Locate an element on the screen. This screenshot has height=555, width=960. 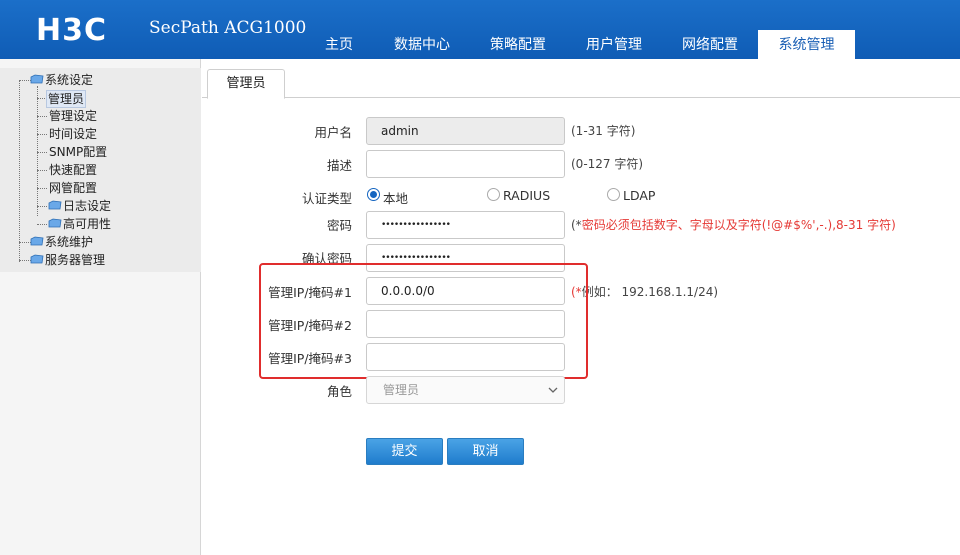
username-field: admin is located at coordinates (465, 131).